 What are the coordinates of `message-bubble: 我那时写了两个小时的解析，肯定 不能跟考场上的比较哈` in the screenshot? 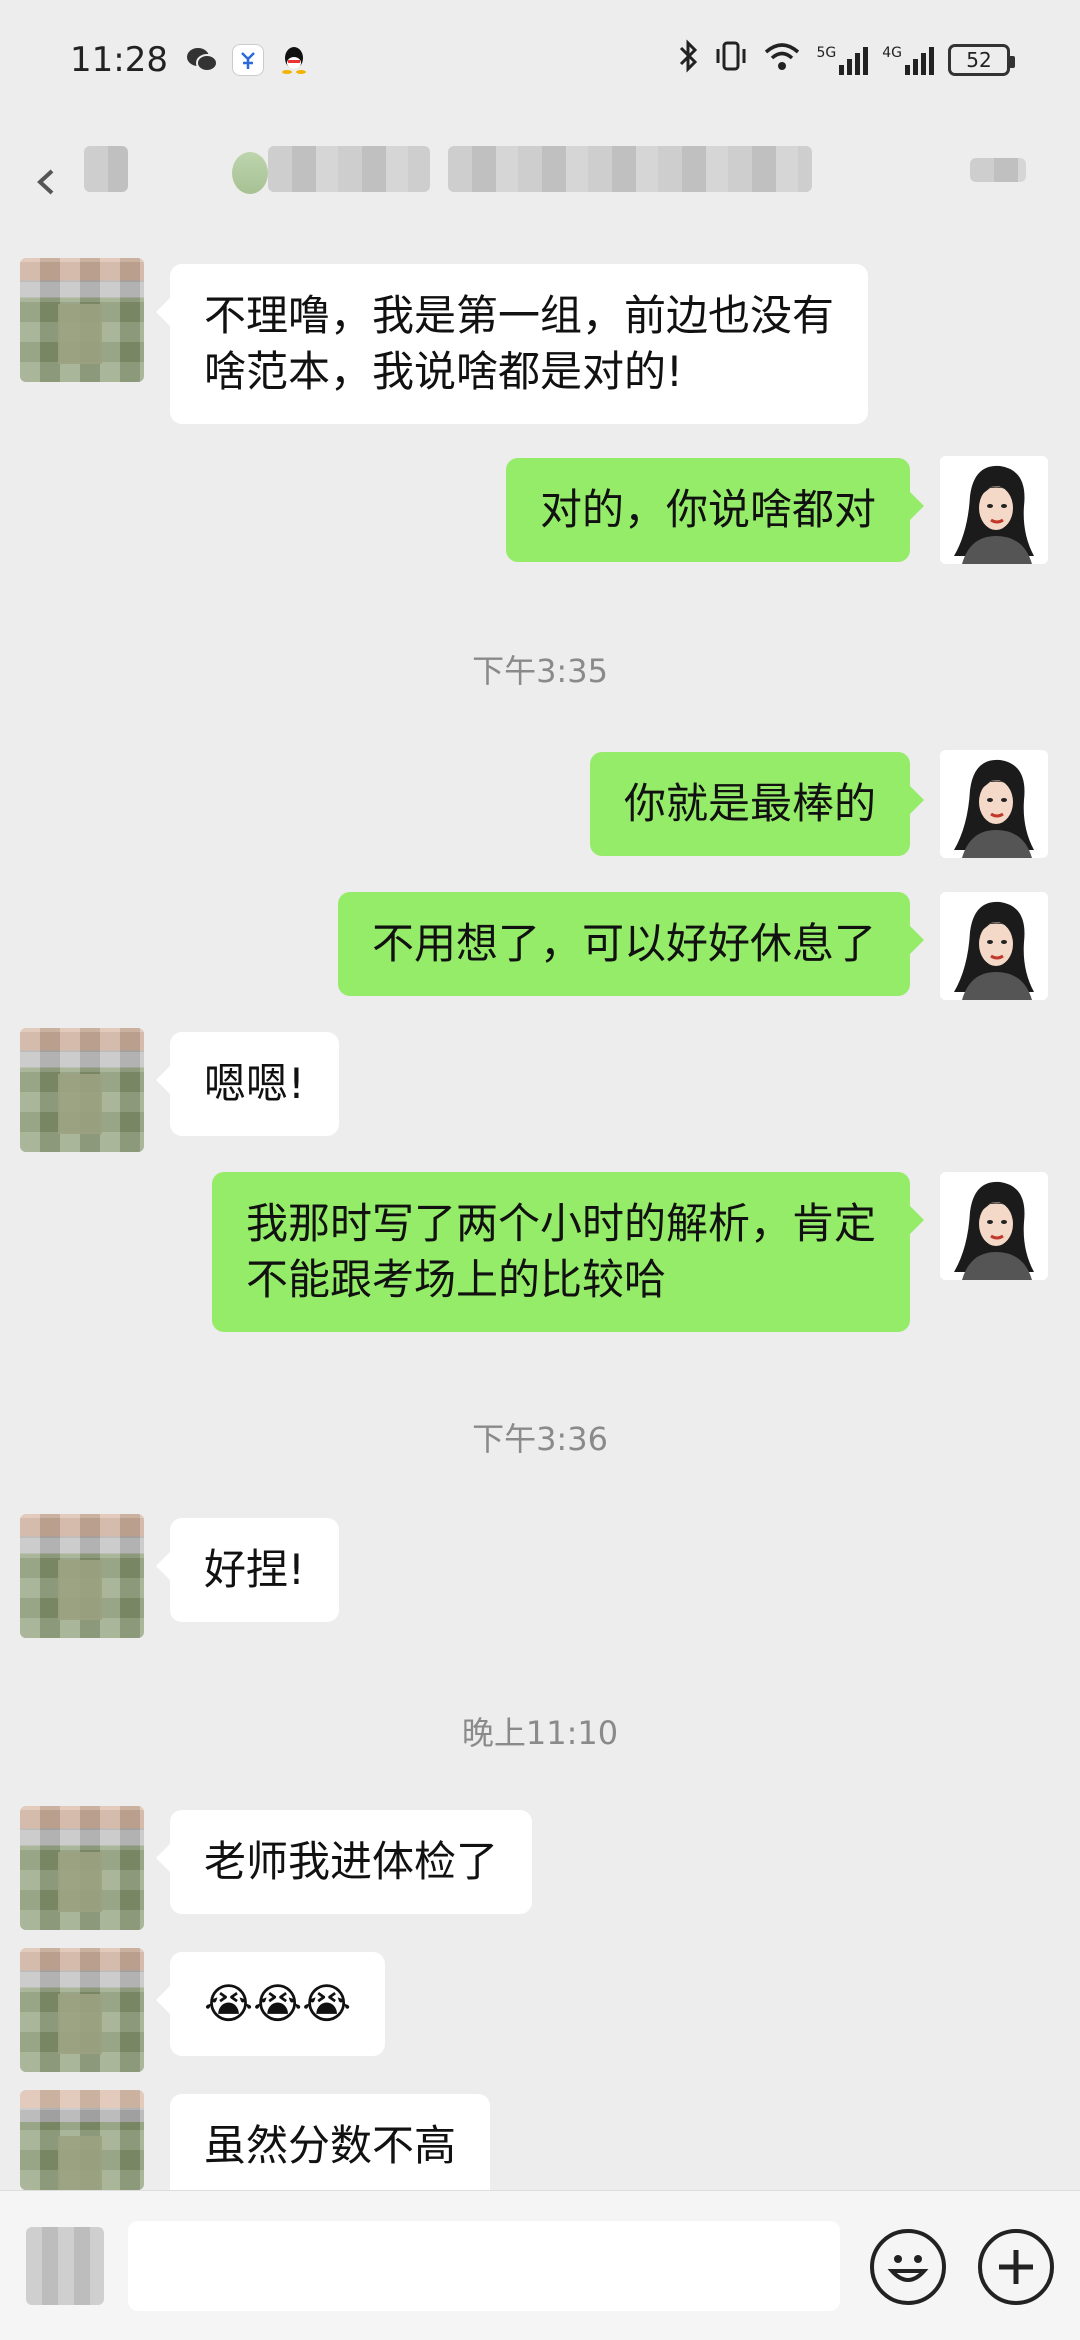 It's located at (568, 1252).